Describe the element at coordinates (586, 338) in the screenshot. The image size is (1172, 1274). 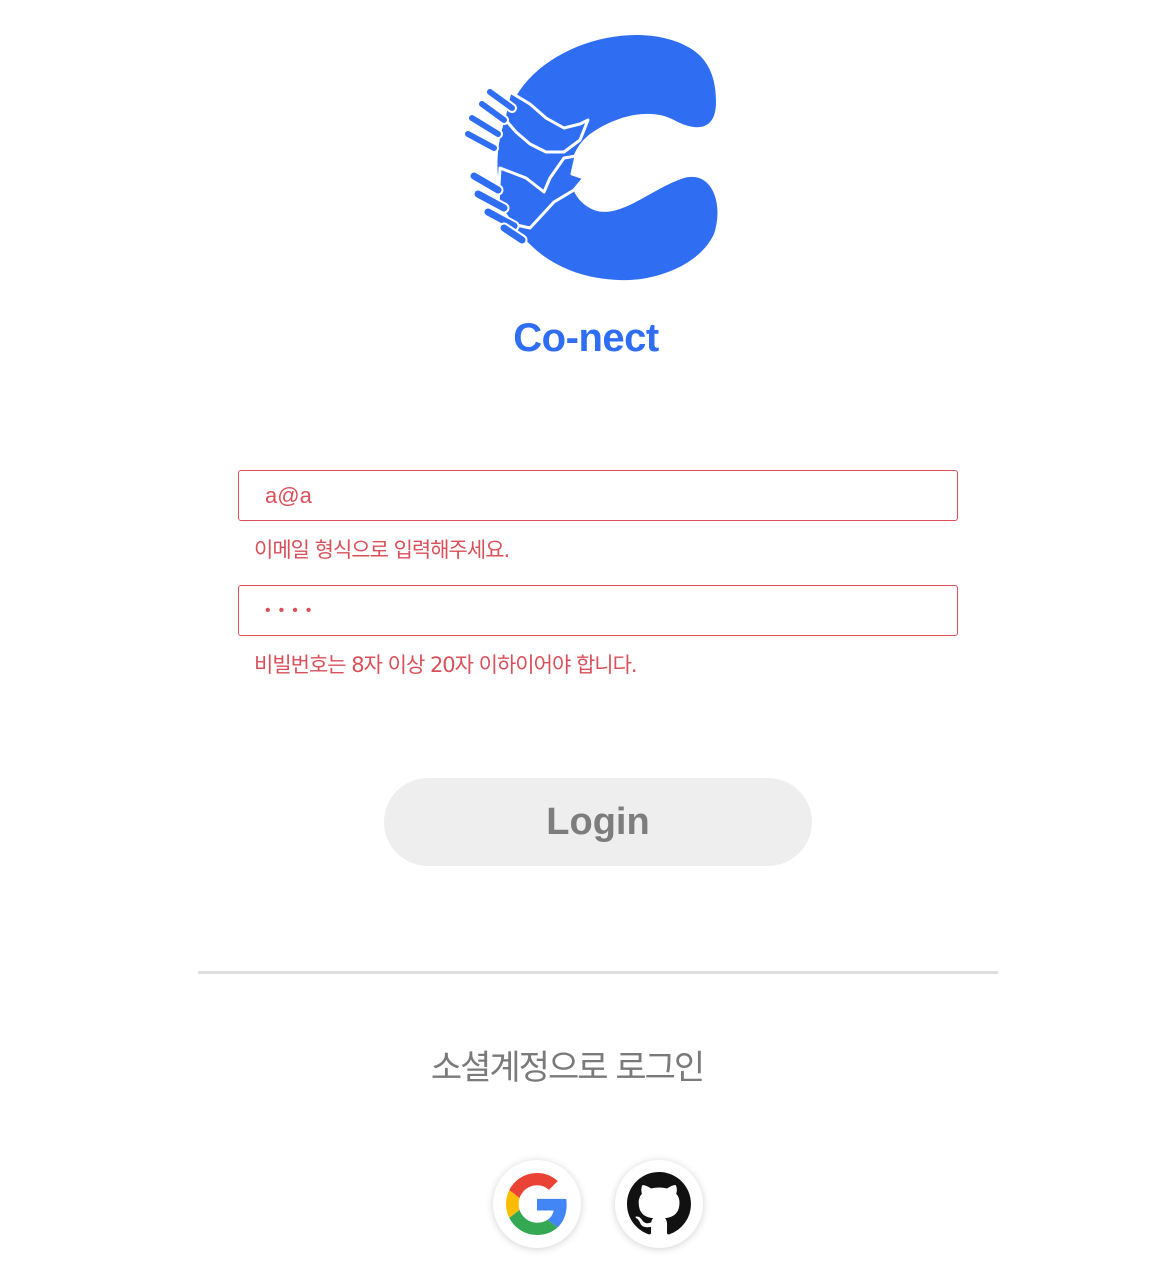
I see `brand-name: Co-nect` at that location.